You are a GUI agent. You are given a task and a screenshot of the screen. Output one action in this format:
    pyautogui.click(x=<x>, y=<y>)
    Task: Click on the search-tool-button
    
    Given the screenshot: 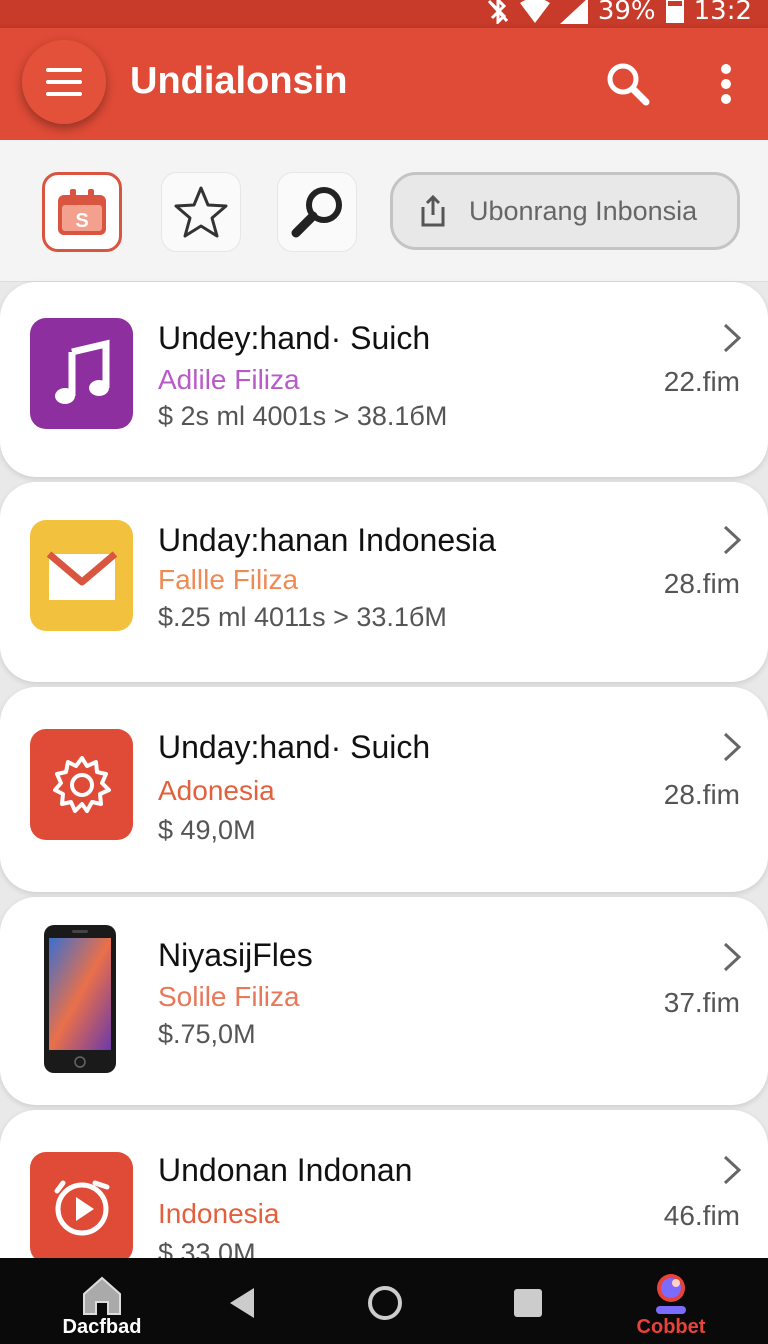 What is the action you would take?
    pyautogui.click(x=317, y=212)
    